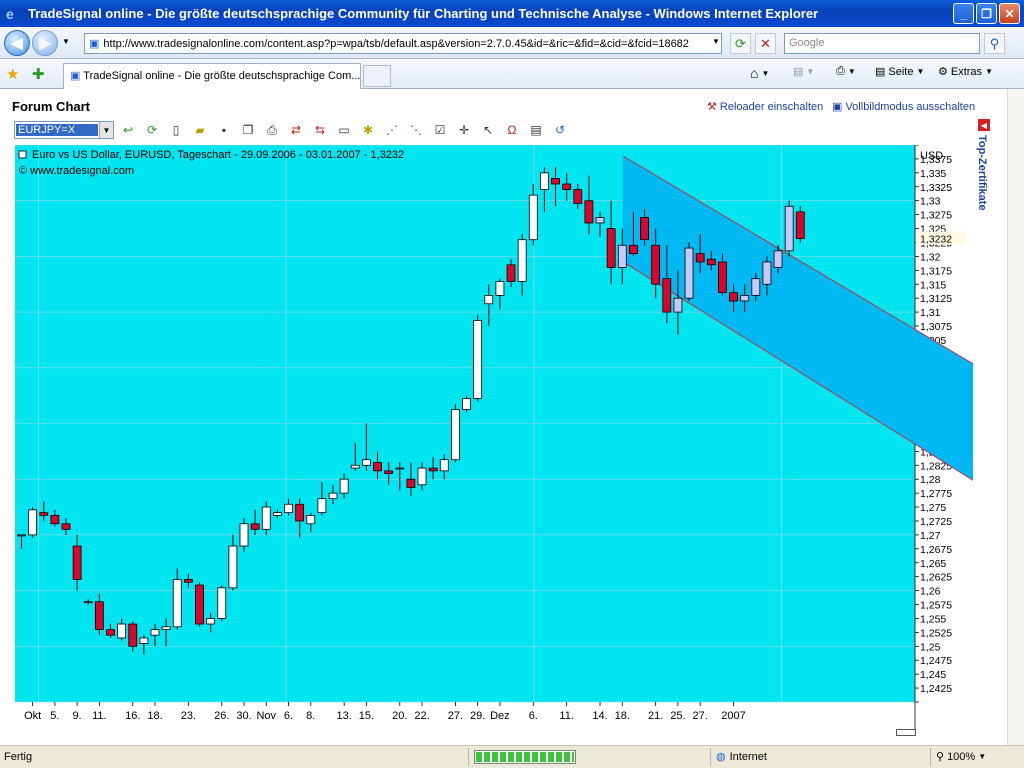 This screenshot has height=768, width=1024. Describe the element at coordinates (455, 716) in the screenshot. I see `x-tick-label: 27.` at that location.